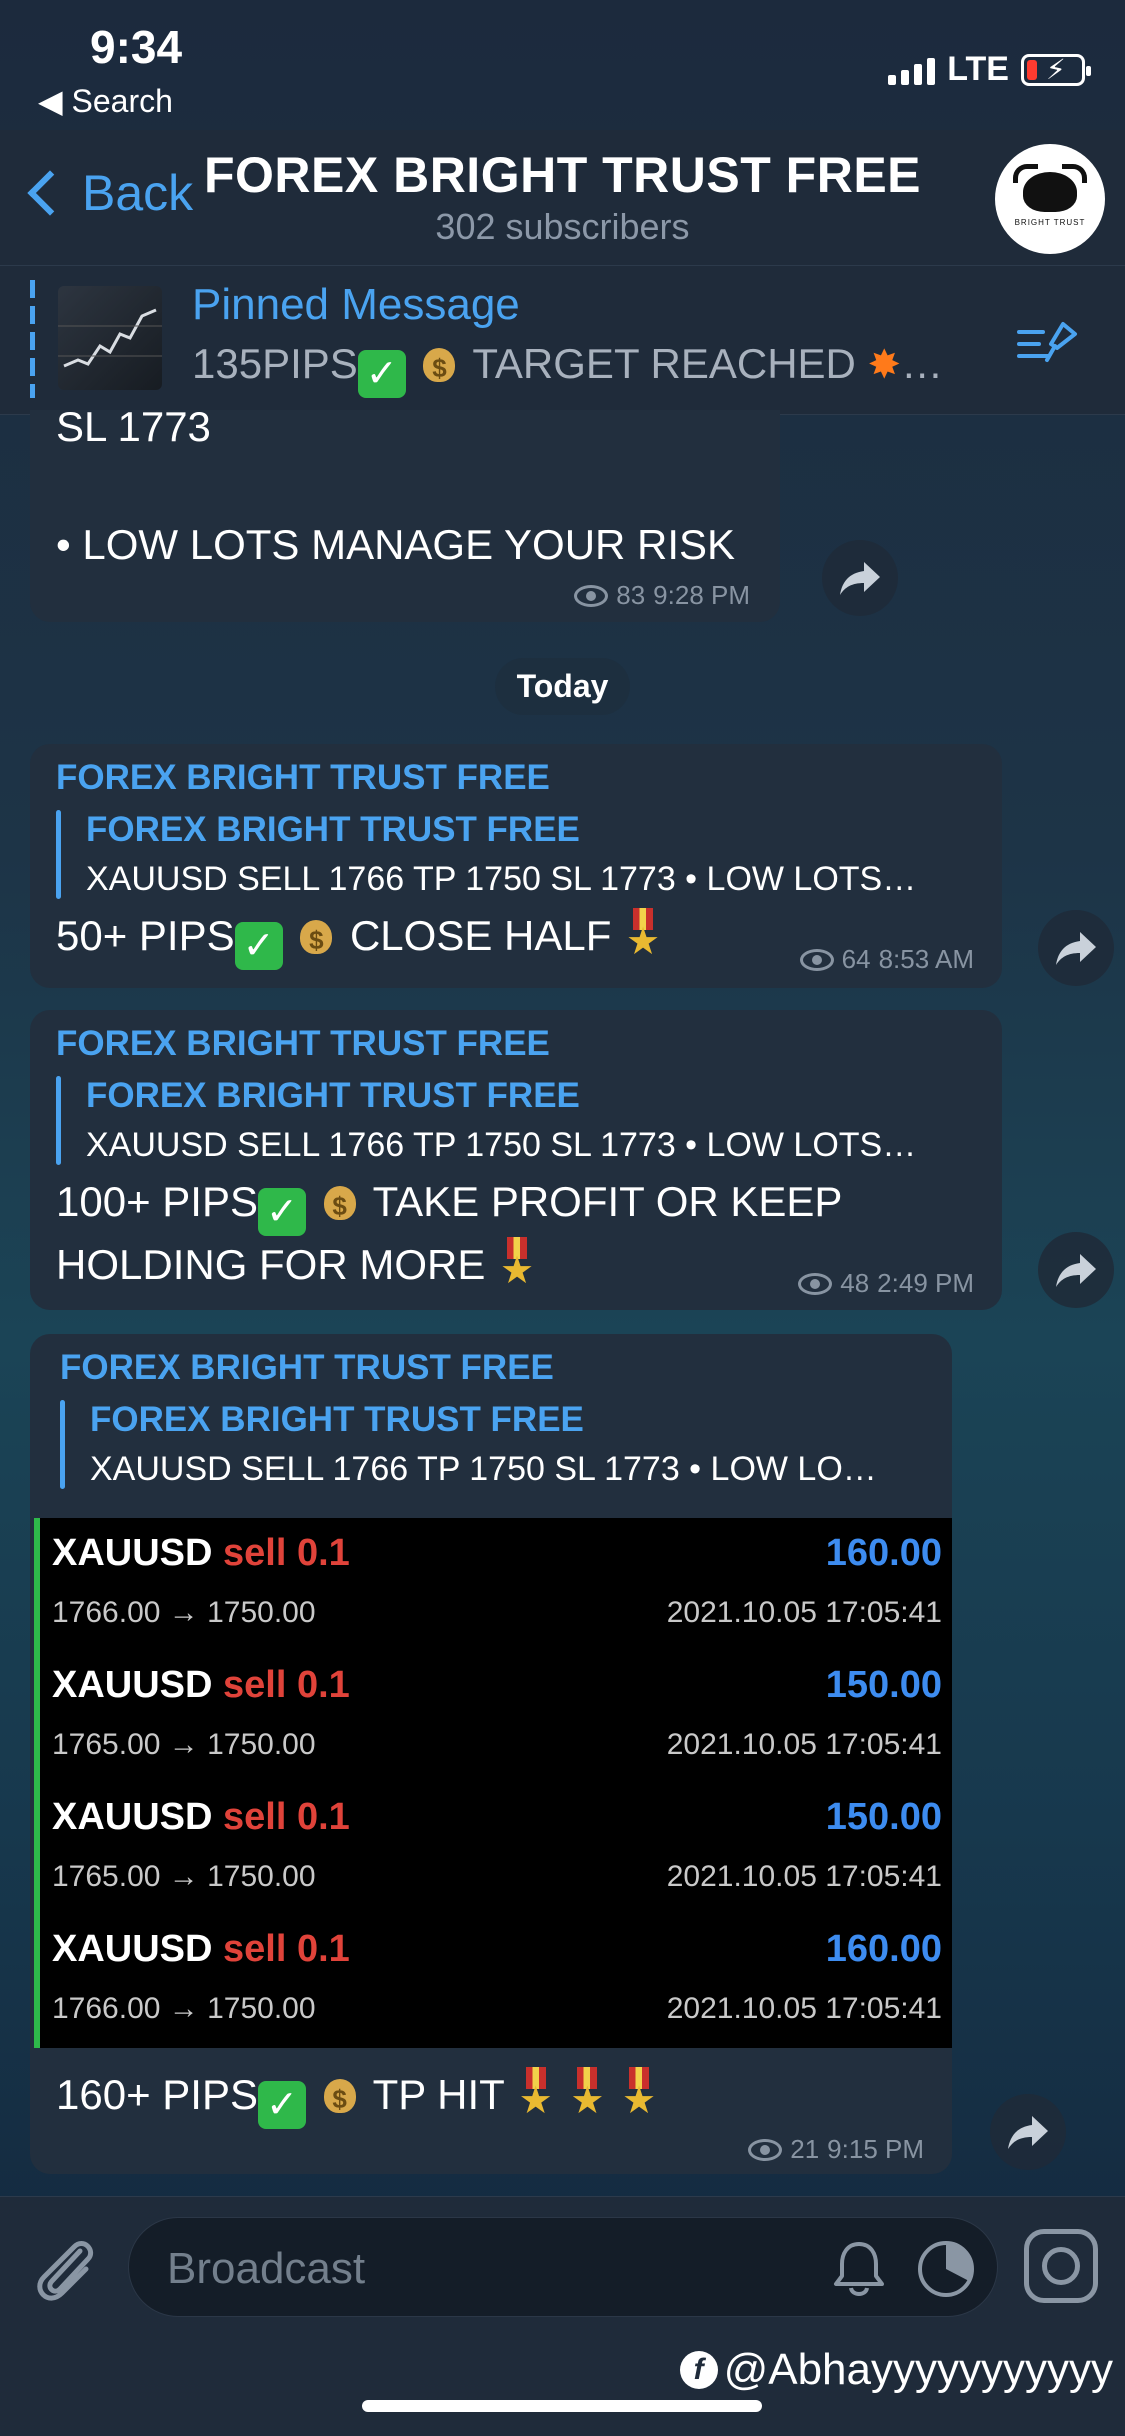 The width and height of the screenshot is (1125, 2436). I want to click on back-to-app-link: ◀ Search, so click(105, 101).